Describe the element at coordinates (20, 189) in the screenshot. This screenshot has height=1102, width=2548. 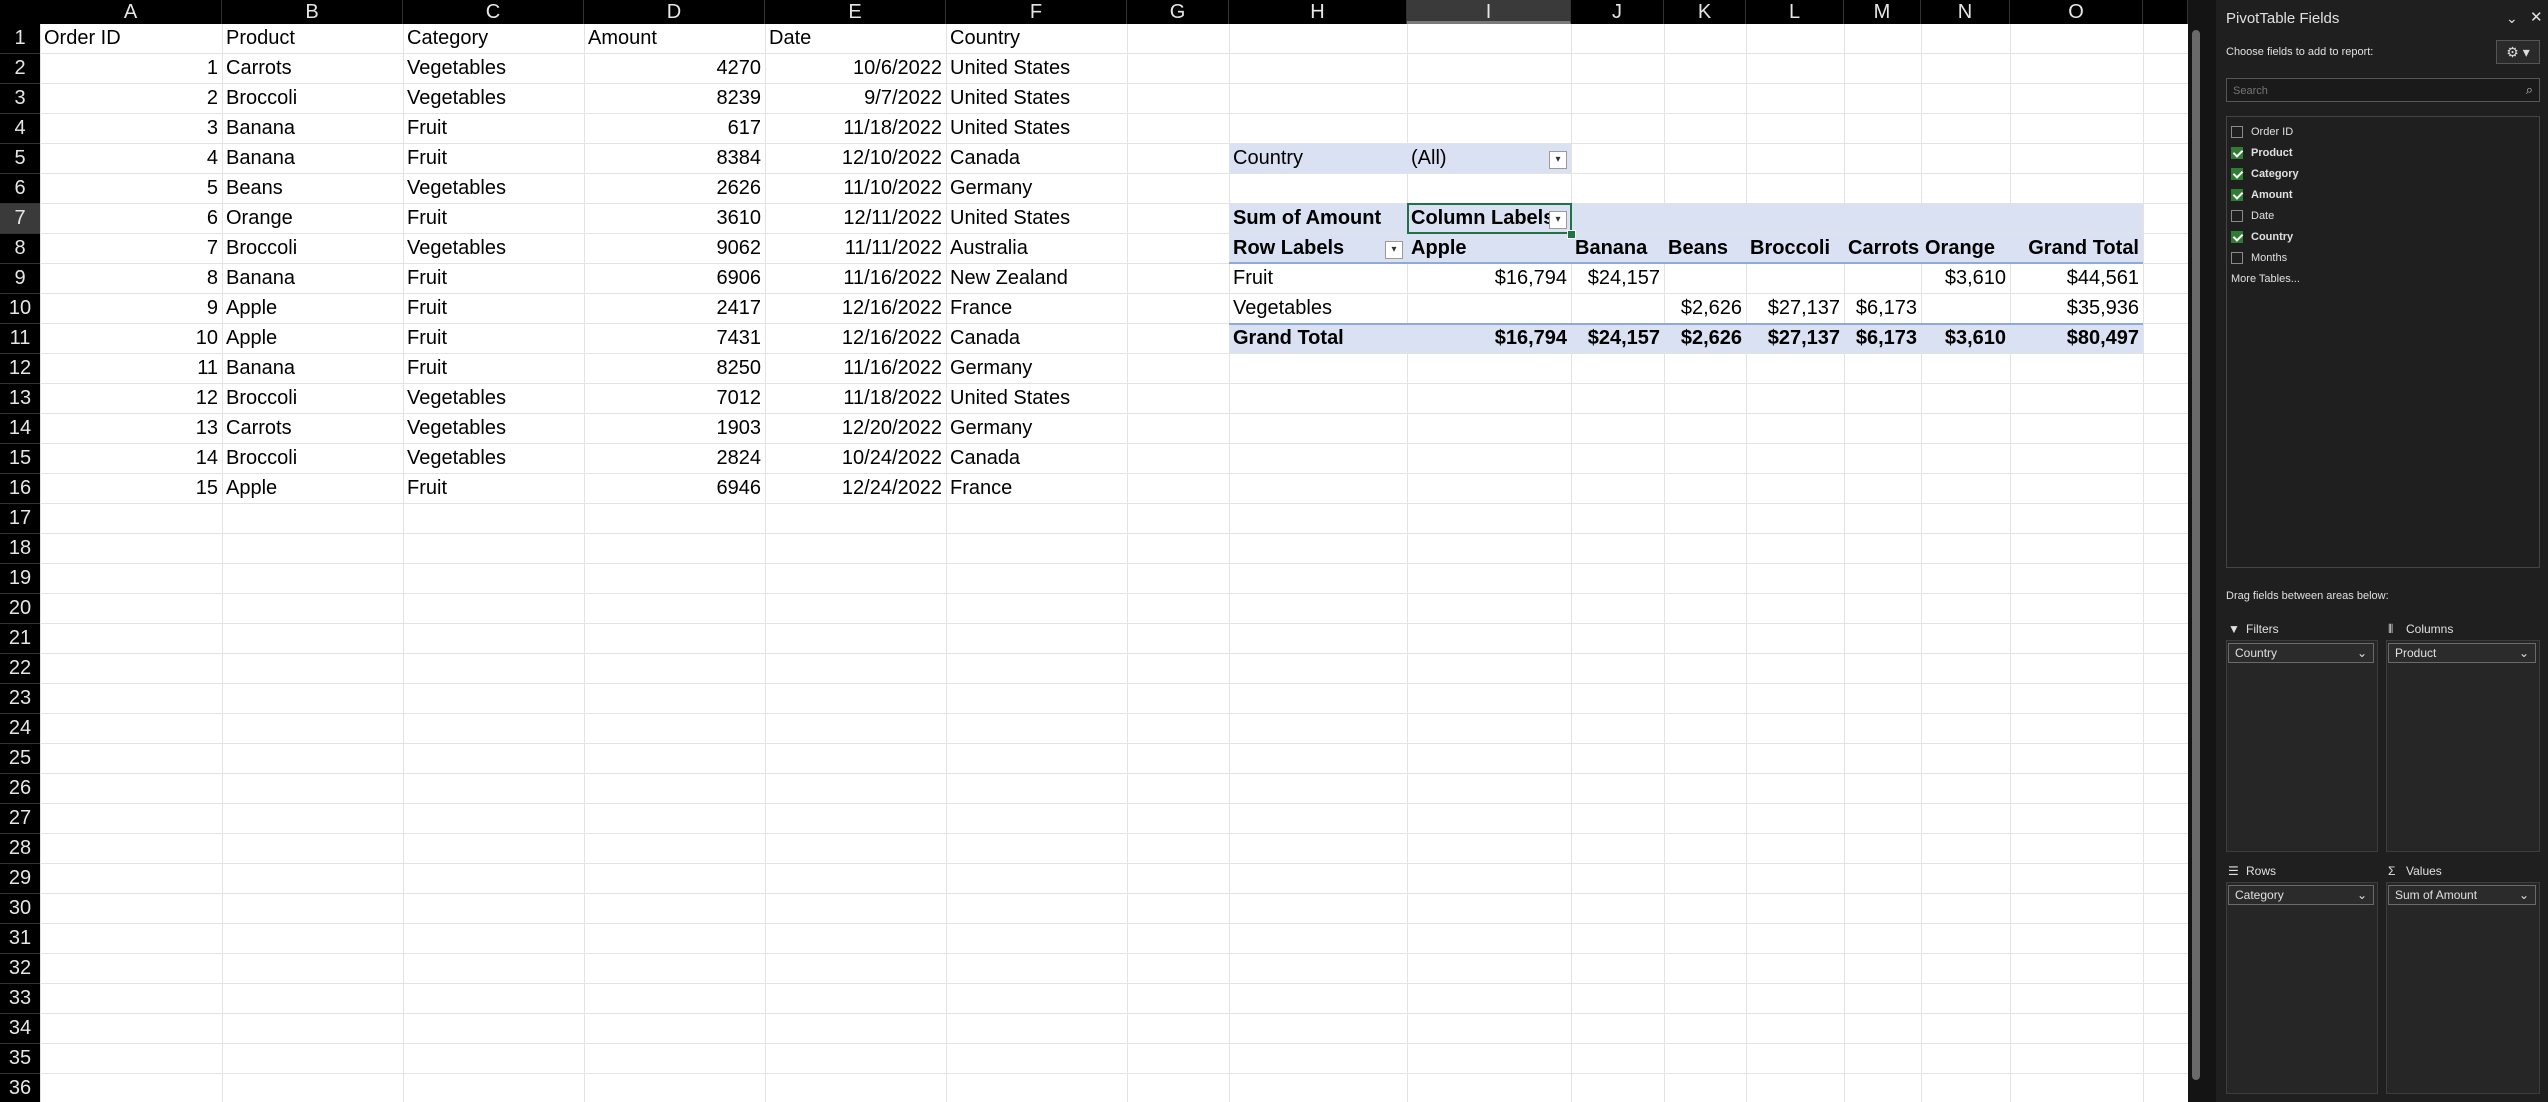
I see `row-header-6: 6` at that location.